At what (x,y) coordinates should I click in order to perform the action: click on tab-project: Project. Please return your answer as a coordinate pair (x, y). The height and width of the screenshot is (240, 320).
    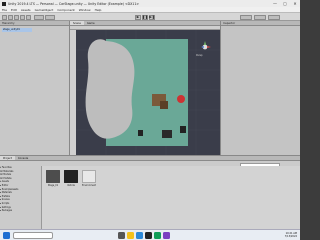
    Looking at the image, I should click on (7, 158).